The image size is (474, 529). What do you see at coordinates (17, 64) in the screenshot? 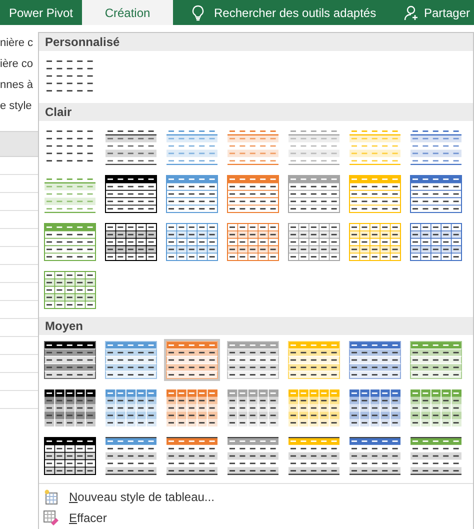
I see `option-label: ière co` at bounding box center [17, 64].